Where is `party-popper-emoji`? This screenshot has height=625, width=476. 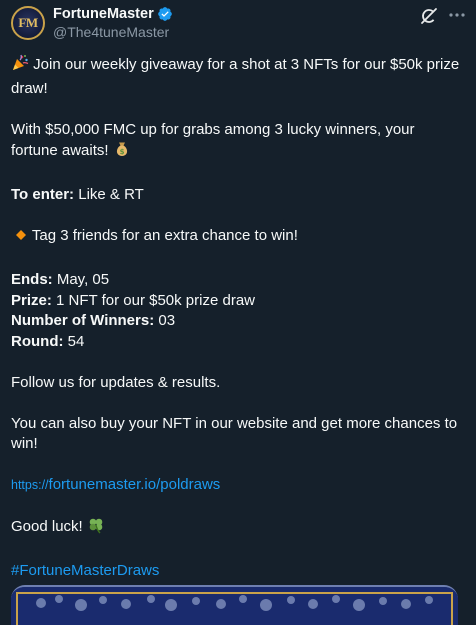
party-popper-emoji is located at coordinates (20, 66).